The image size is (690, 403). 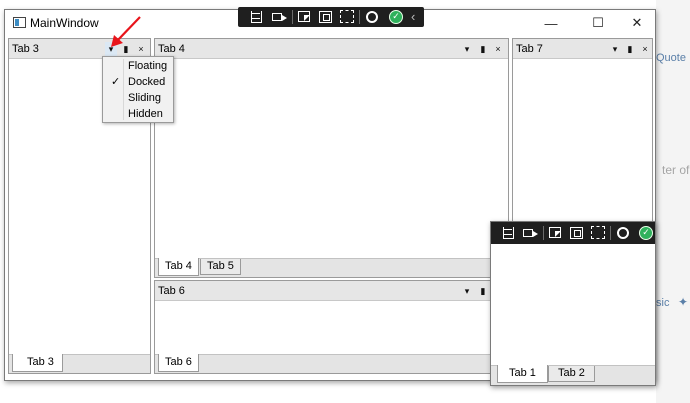 I want to click on menu-item-hidden: Hidden, so click(x=138, y=114).